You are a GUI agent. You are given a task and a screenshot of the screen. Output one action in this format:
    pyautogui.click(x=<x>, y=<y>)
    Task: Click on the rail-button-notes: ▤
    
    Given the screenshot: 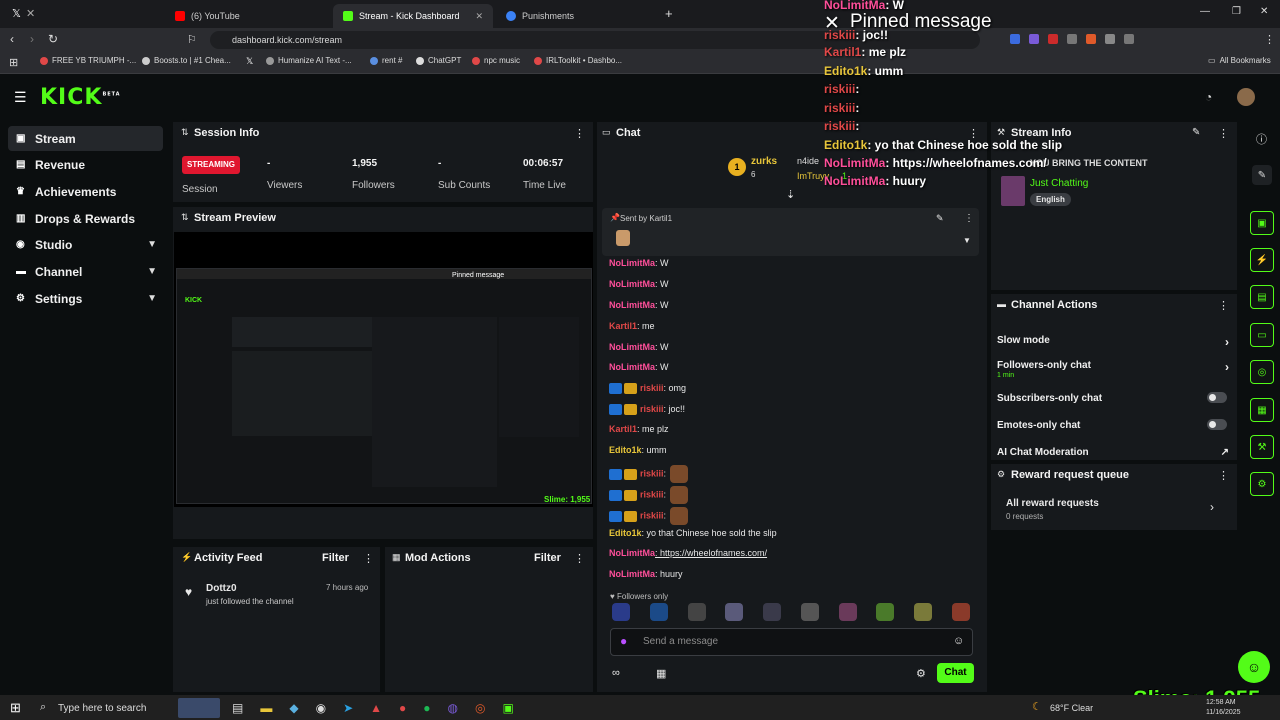 What is the action you would take?
    pyautogui.click(x=1262, y=297)
    